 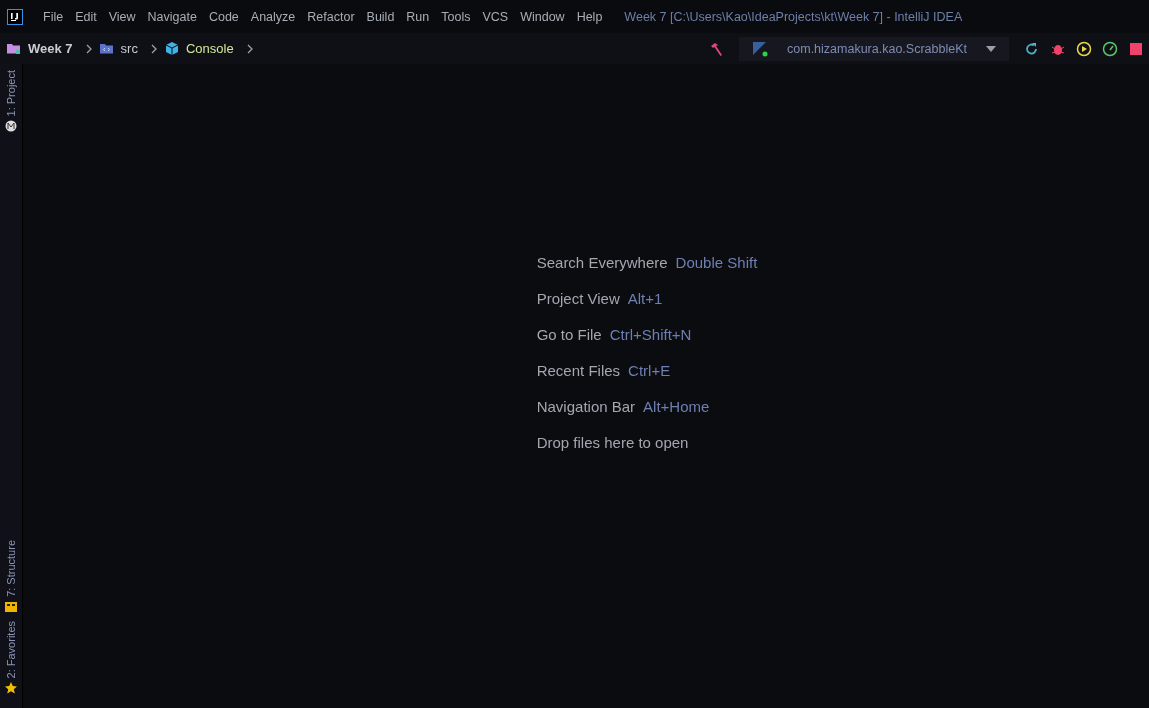 What do you see at coordinates (542, 16) in the screenshot?
I see `menu-item: Window` at bounding box center [542, 16].